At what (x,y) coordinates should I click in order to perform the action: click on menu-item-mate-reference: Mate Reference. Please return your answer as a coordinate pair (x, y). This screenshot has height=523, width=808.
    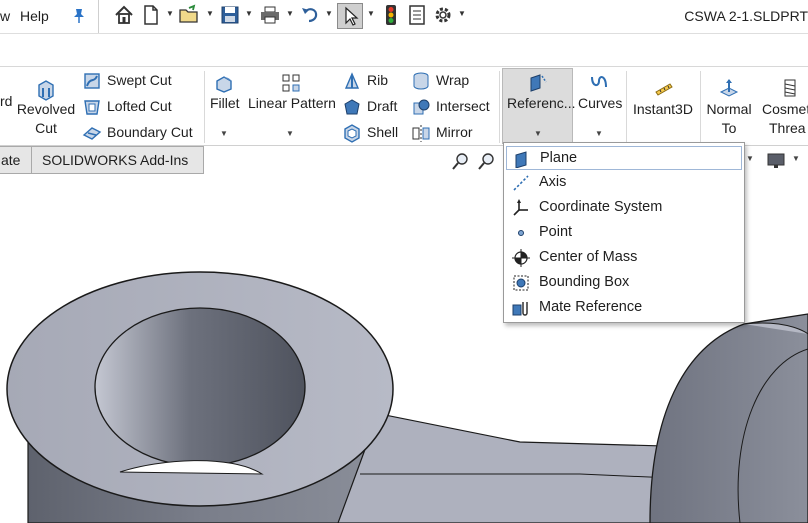
    Looking at the image, I should click on (624, 308).